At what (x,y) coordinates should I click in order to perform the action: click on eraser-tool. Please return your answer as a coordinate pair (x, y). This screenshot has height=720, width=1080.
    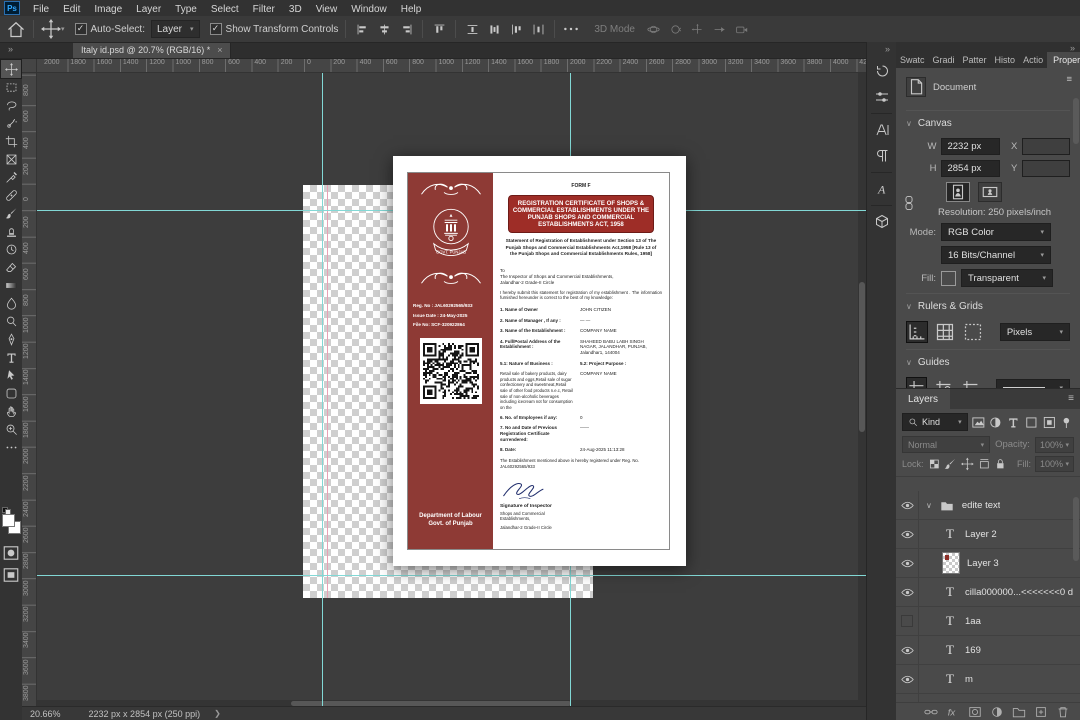
    Looking at the image, I should click on (11, 267).